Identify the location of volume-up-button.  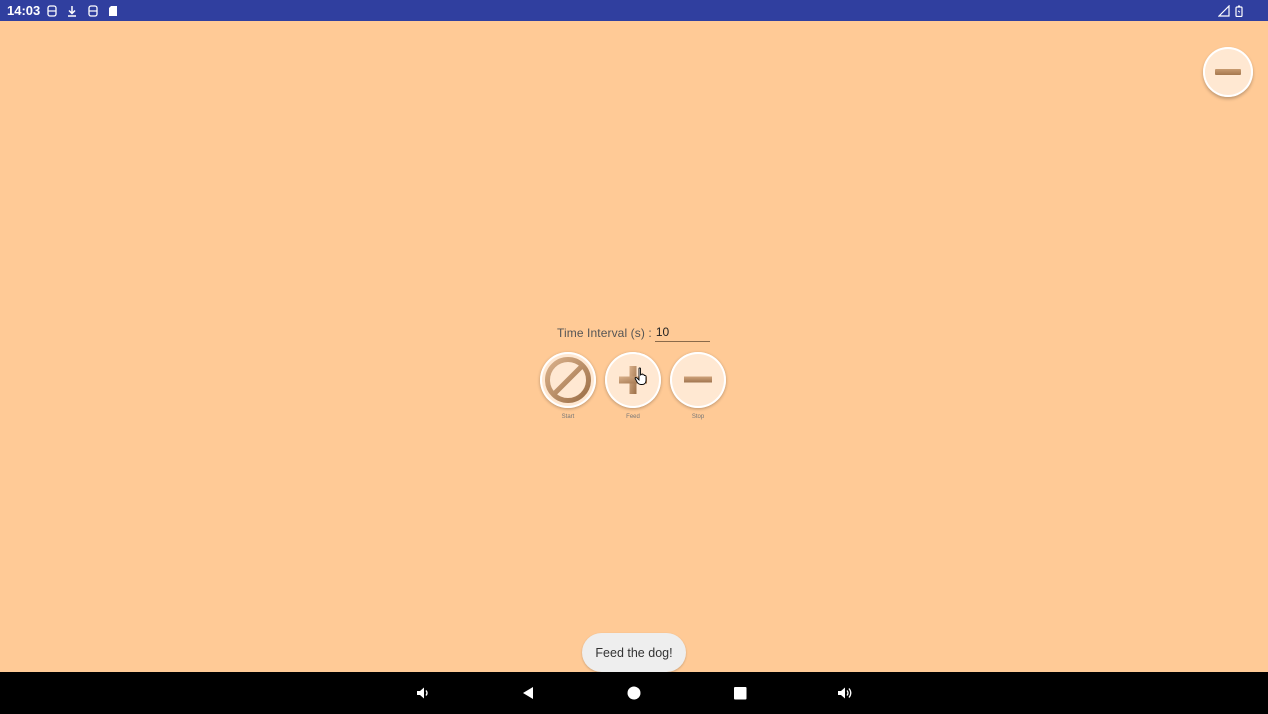
(845, 693).